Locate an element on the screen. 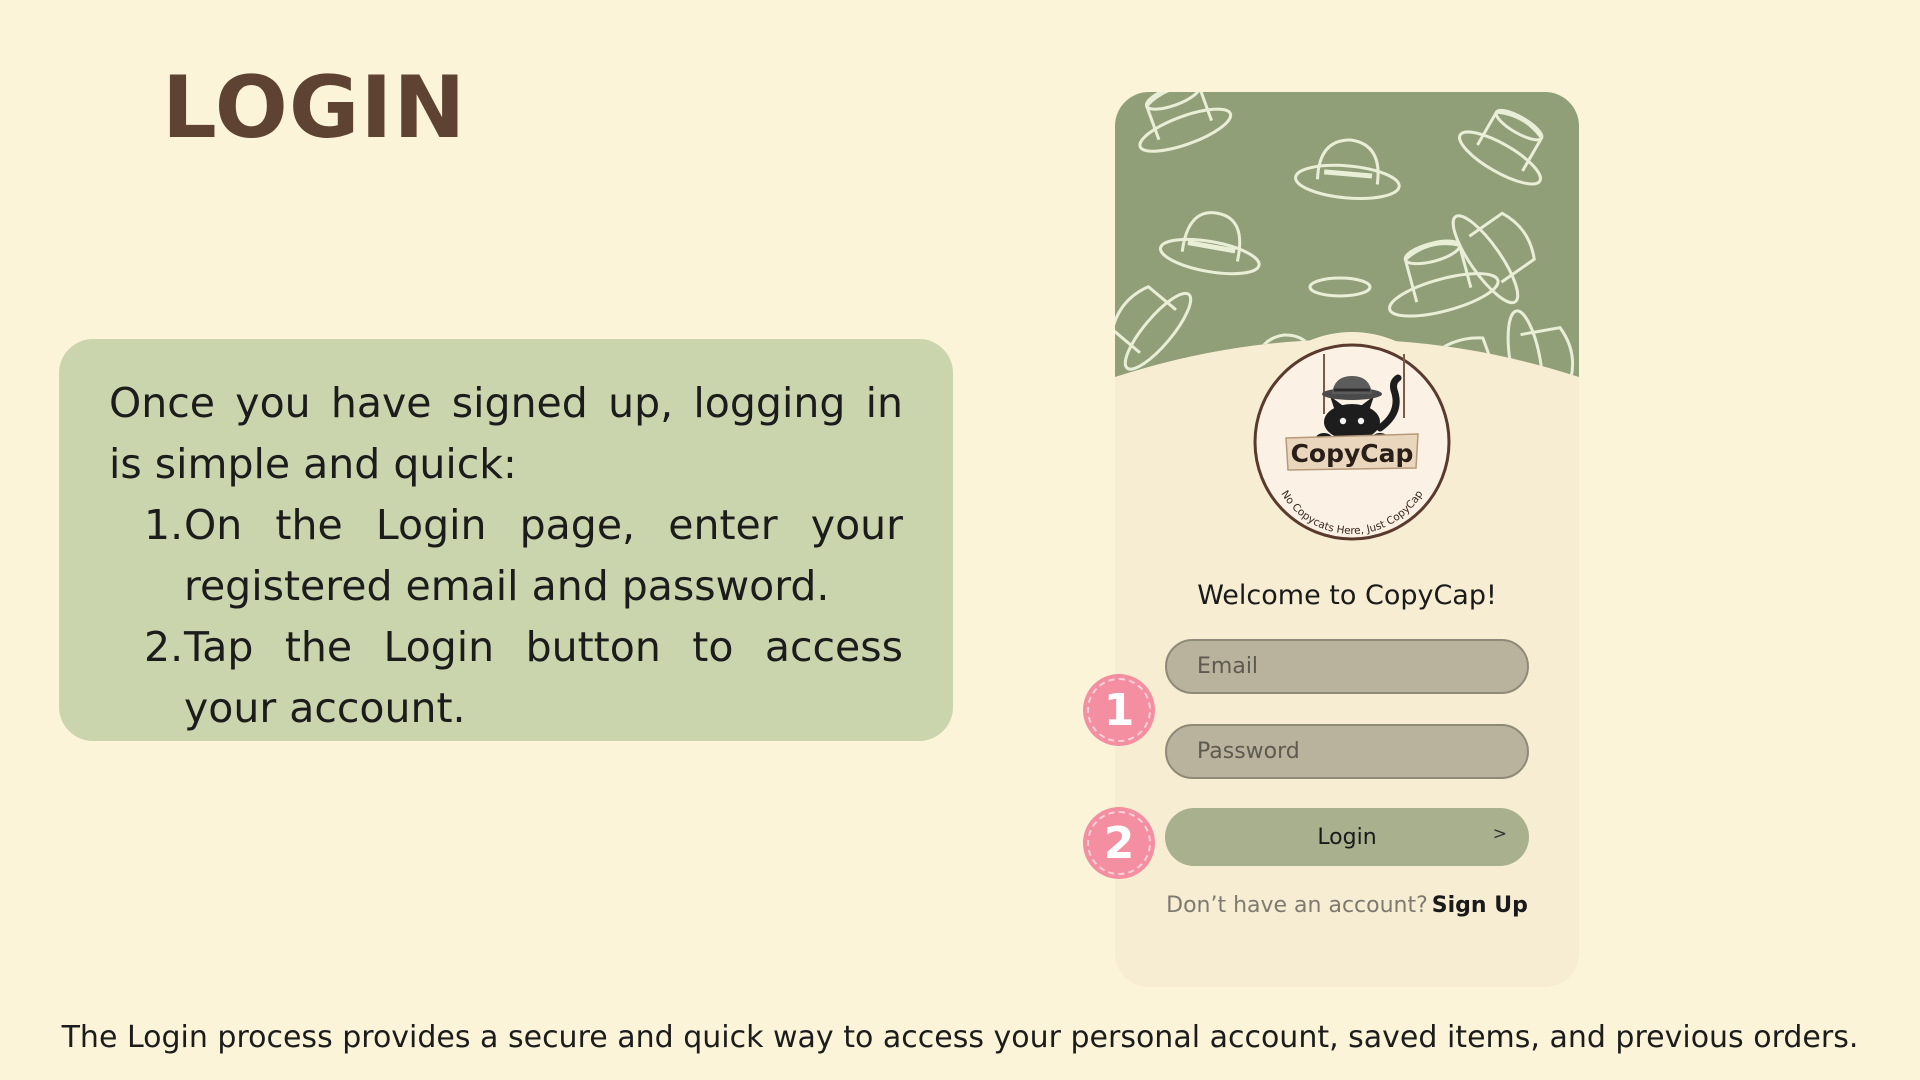  signup-prompt-row: Don’t have an account? Sign Up is located at coordinates (1347, 905).